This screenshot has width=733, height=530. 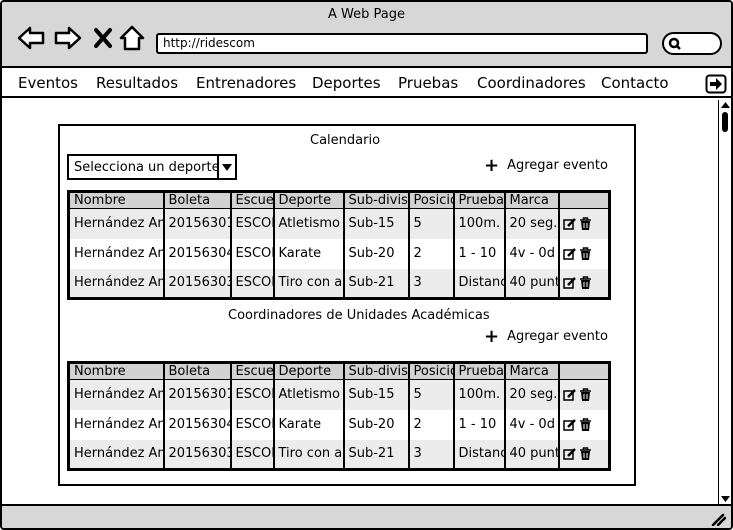 What do you see at coordinates (48, 83) in the screenshot?
I see `menu-item-eventos: Eventos` at bounding box center [48, 83].